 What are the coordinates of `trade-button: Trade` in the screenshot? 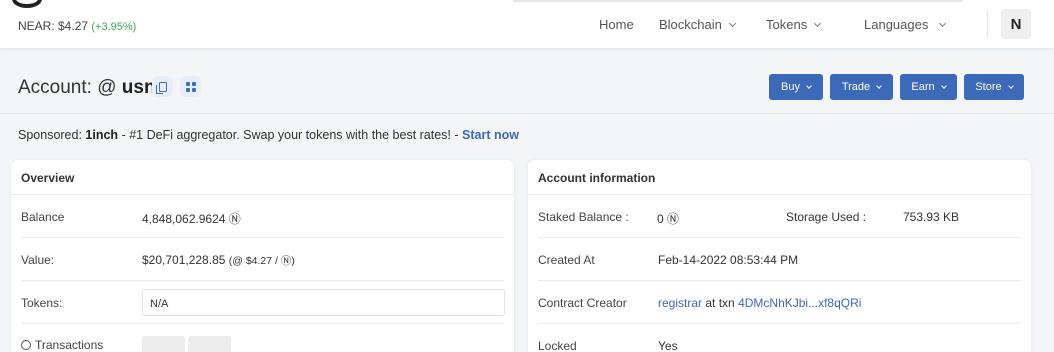 It's located at (861, 87).